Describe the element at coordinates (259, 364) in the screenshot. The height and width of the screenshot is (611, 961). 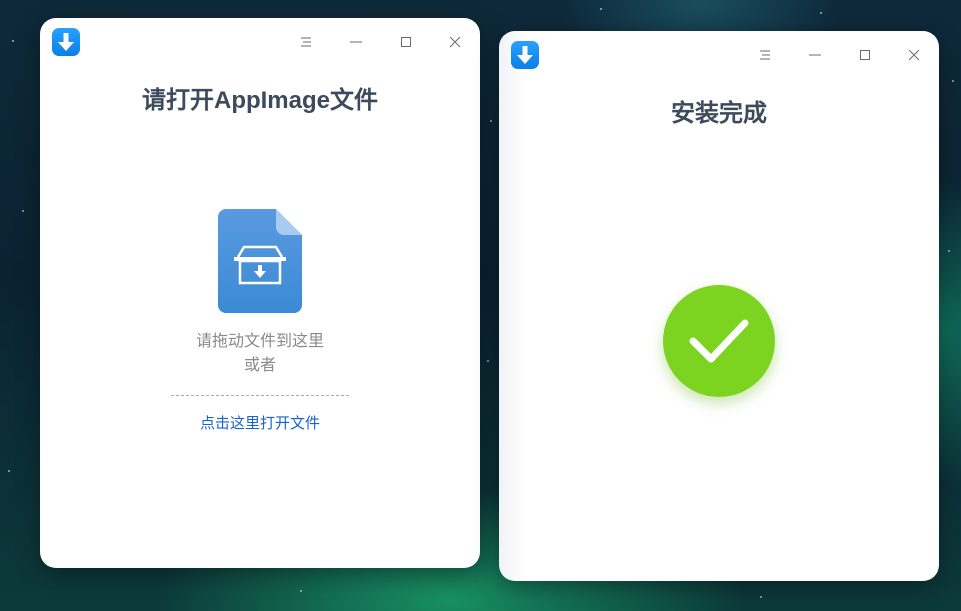
I see `or-text: 或者` at that location.